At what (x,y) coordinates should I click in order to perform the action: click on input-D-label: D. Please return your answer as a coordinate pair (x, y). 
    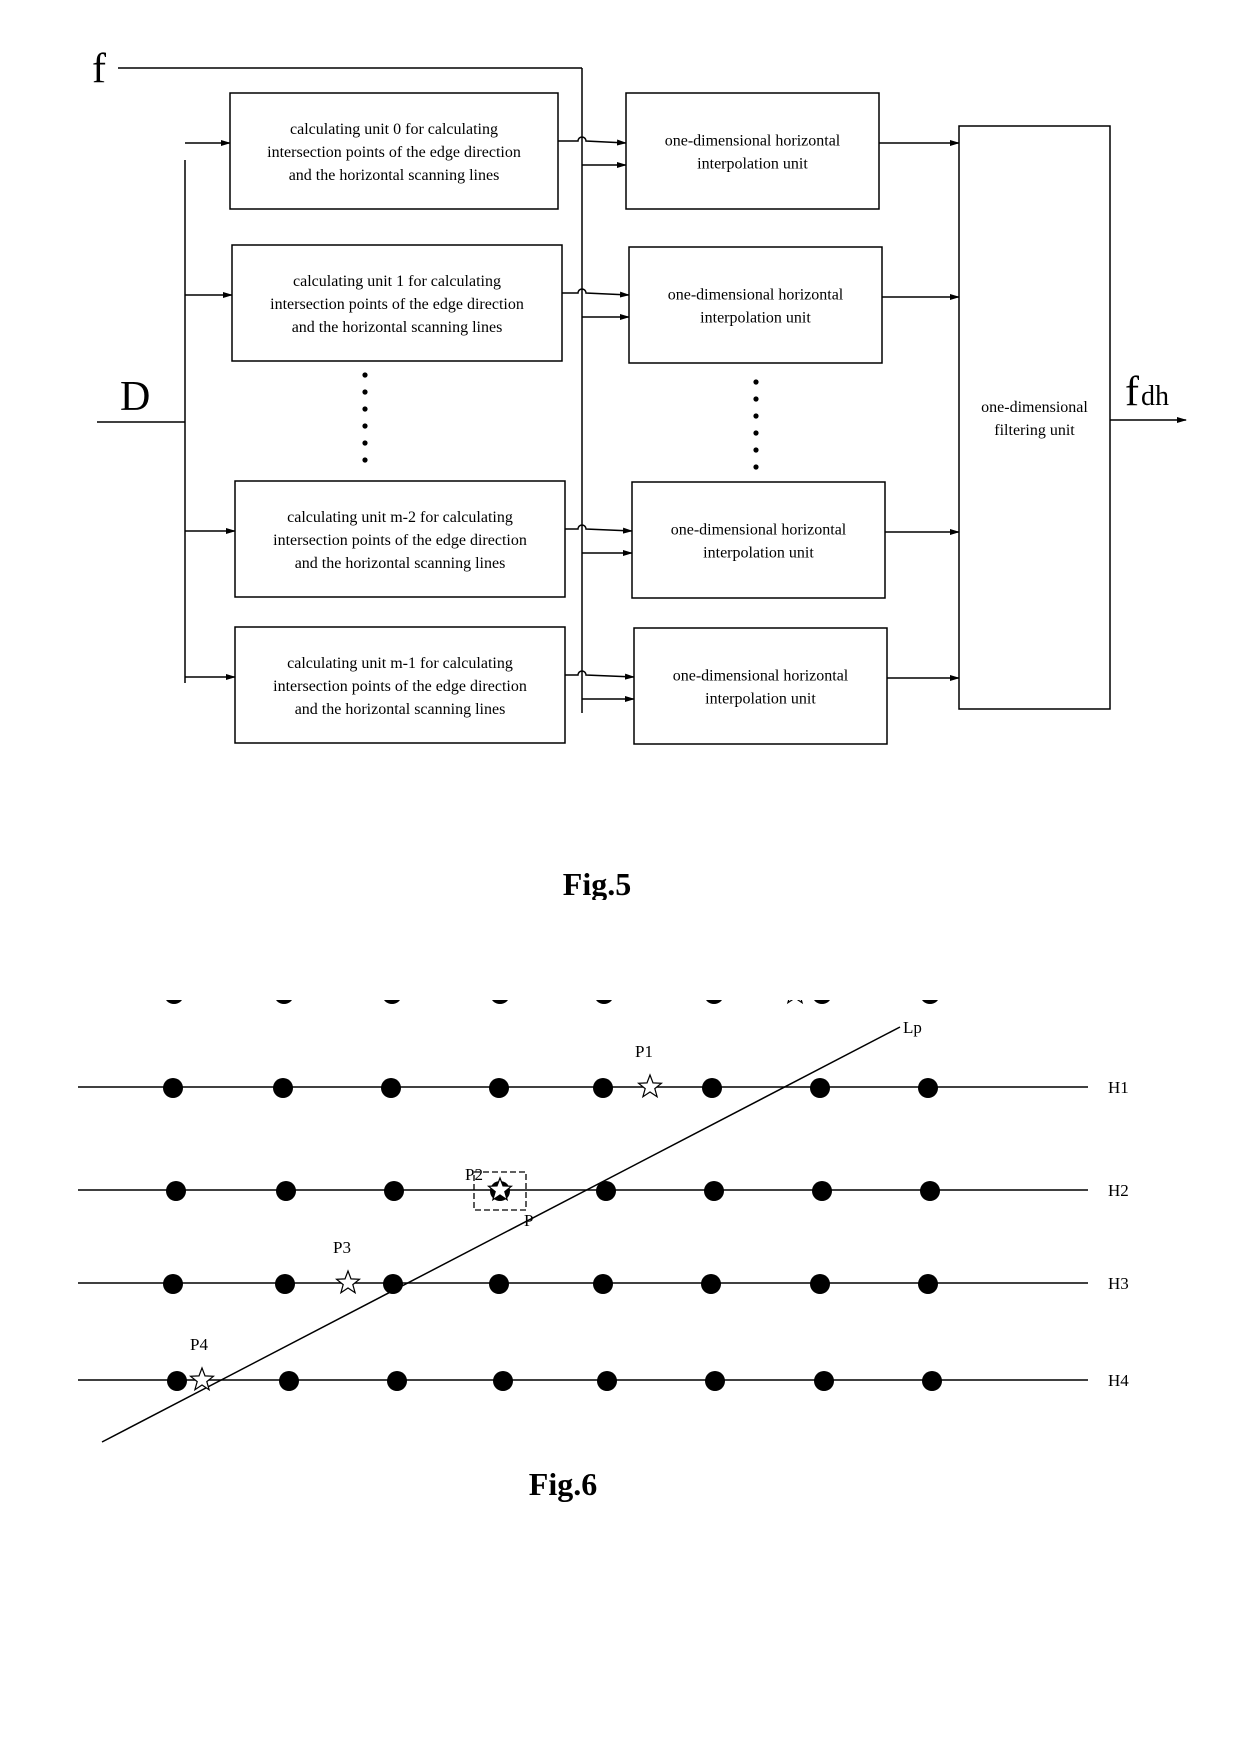
    Looking at the image, I should click on (135, 397).